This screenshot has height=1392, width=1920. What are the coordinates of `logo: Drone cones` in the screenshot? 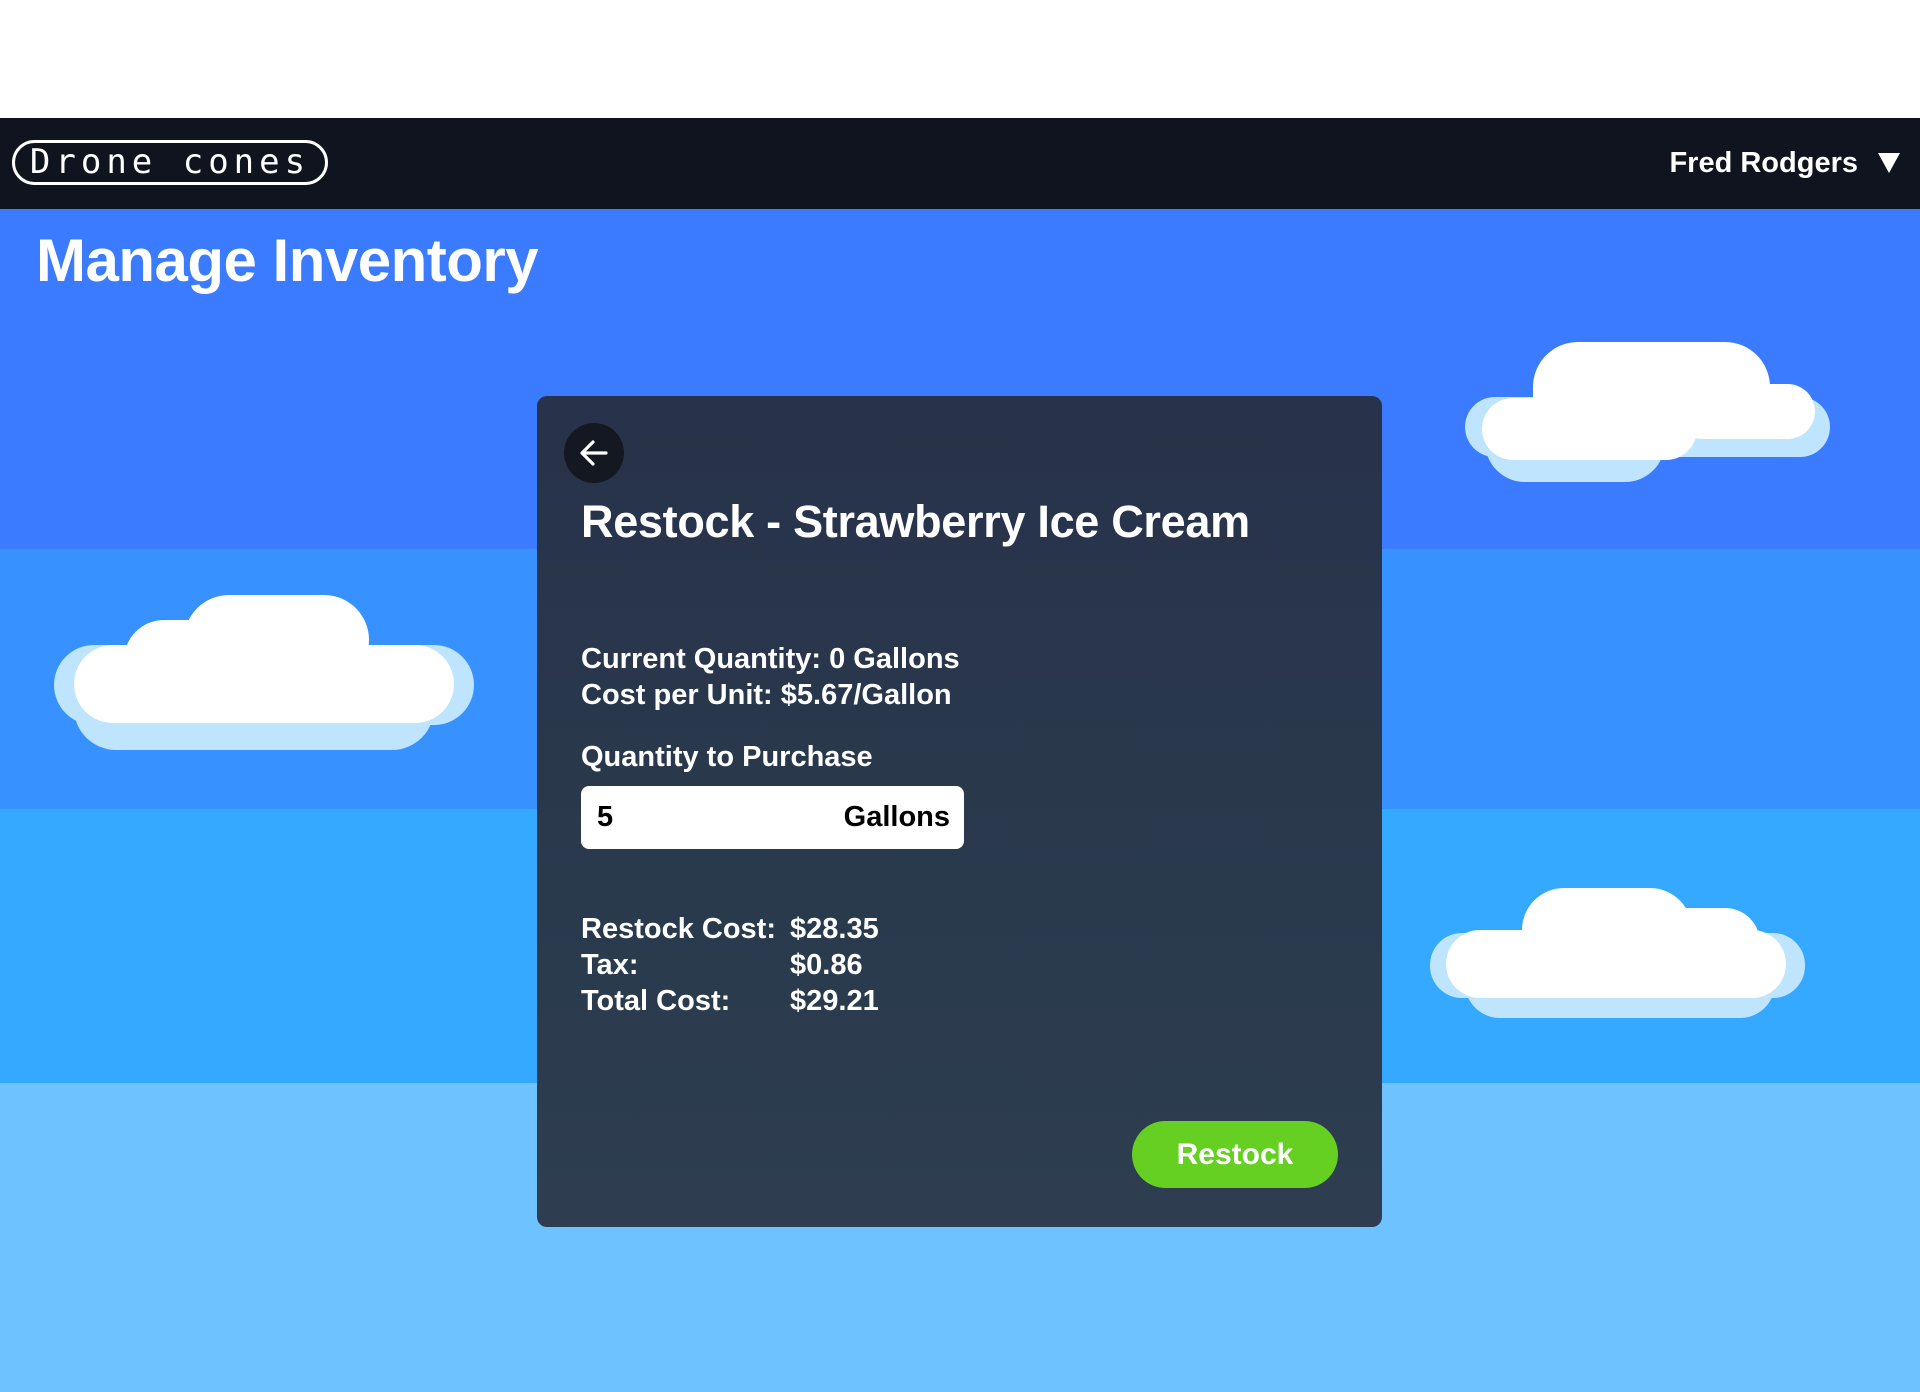 It's located at (170, 162).